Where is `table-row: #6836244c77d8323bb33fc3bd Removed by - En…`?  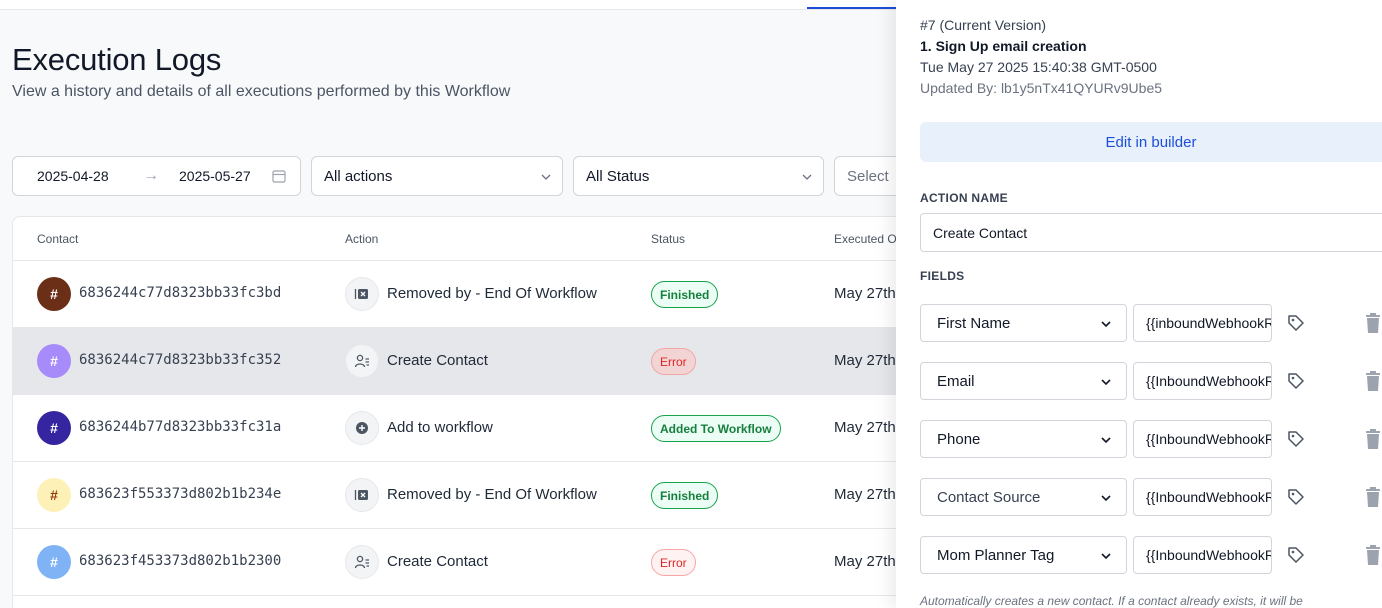
table-row: #6836244c77d8323bb33fc3bd Removed by - En… is located at coordinates (462, 294).